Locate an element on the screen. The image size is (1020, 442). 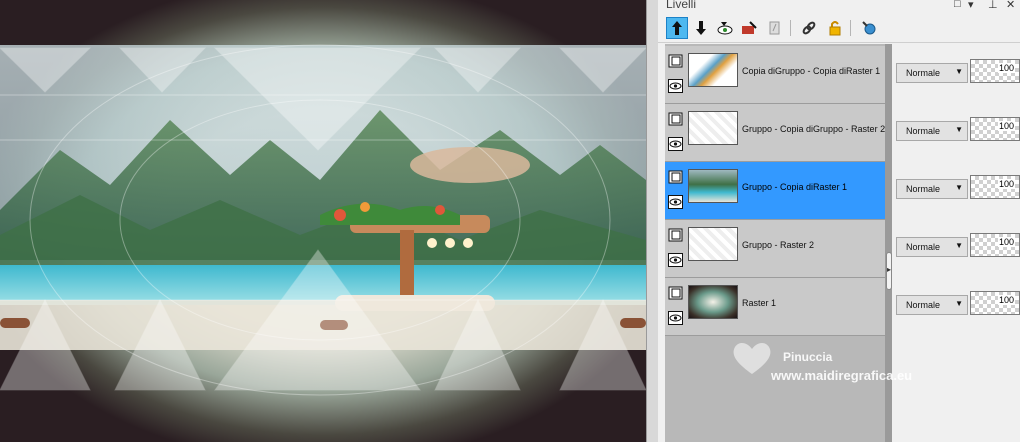
layer-row: Gruppo - Raster 2 is located at coordinates (775, 249).